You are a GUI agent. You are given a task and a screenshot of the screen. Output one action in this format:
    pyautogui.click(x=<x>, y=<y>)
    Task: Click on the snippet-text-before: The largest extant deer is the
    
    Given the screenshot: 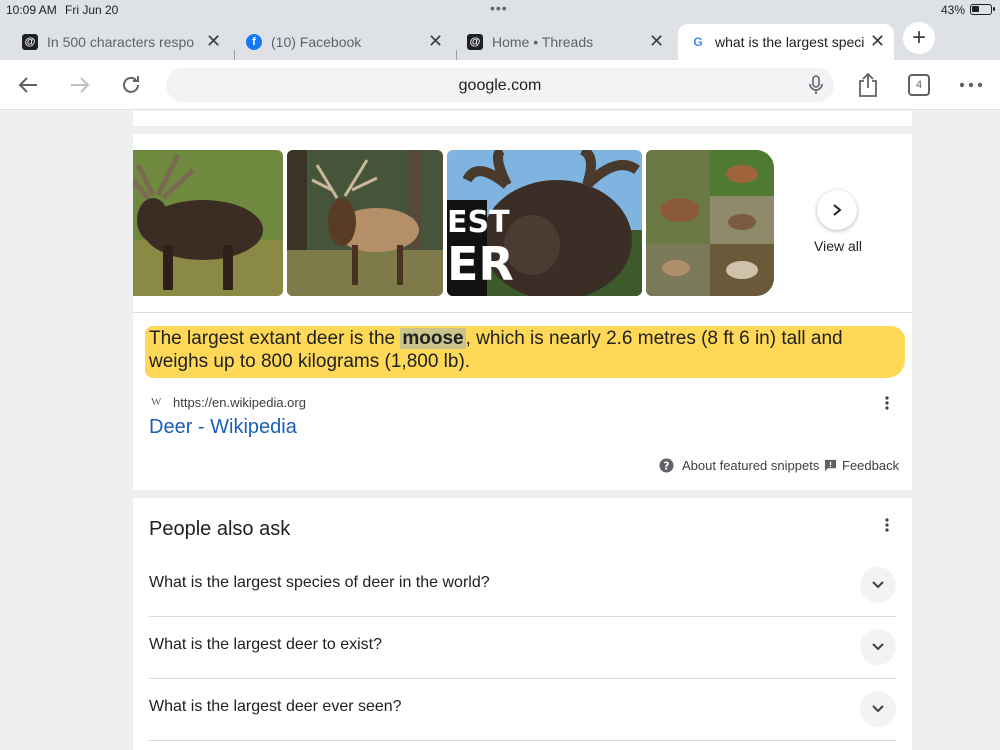 What is the action you would take?
    pyautogui.click(x=275, y=338)
    